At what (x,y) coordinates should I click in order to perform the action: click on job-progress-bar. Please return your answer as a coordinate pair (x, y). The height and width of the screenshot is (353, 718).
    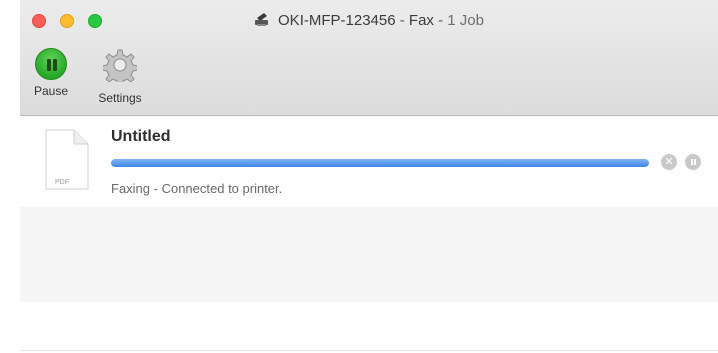
    Looking at the image, I should click on (380, 163).